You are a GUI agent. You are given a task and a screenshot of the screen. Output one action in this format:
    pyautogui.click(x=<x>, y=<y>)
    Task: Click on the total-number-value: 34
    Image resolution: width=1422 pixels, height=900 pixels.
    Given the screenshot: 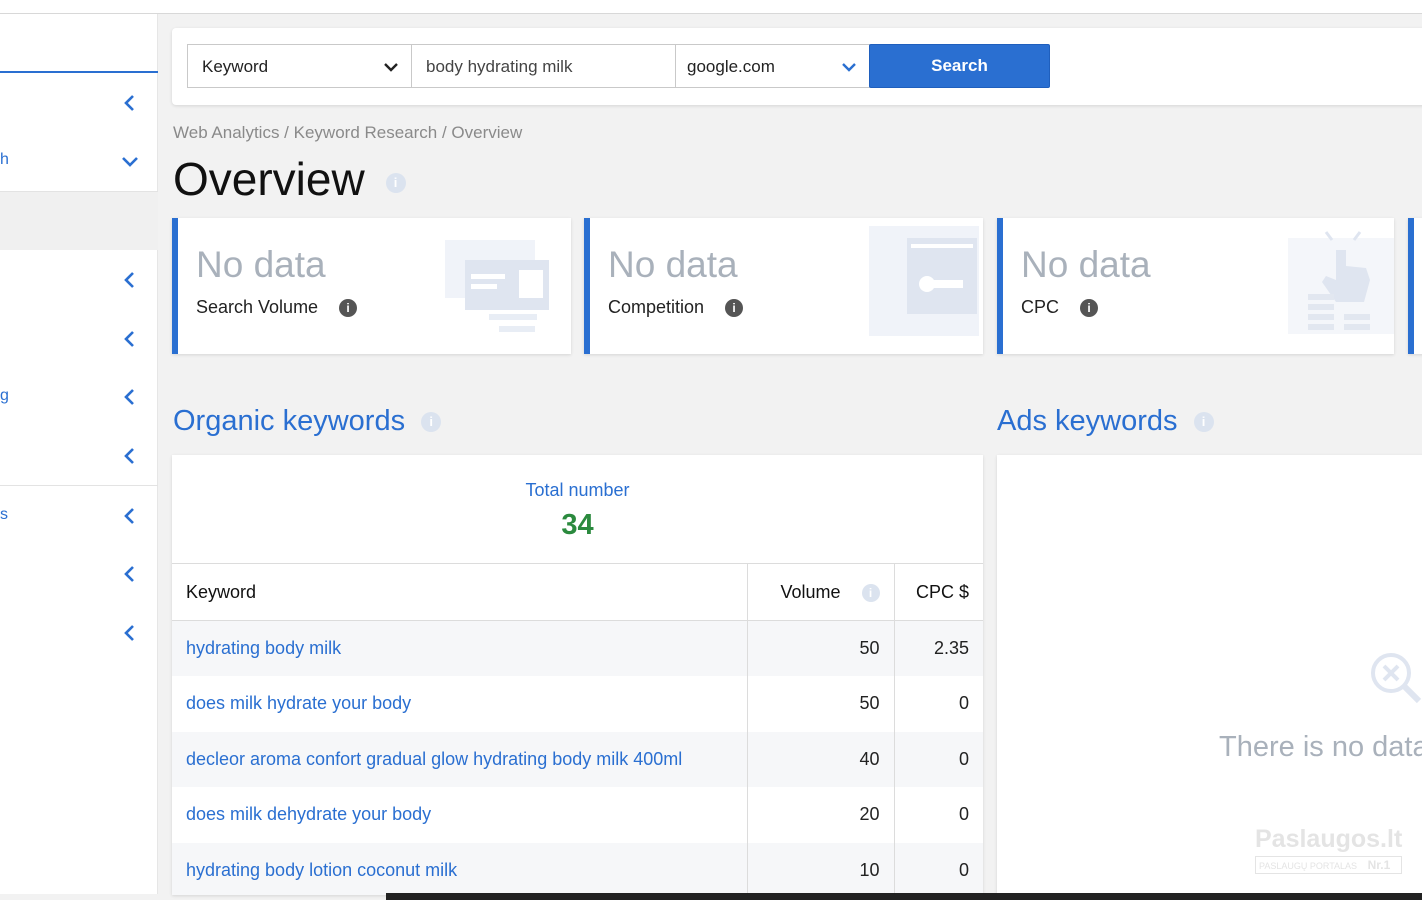 What is the action you would take?
    pyautogui.click(x=577, y=525)
    